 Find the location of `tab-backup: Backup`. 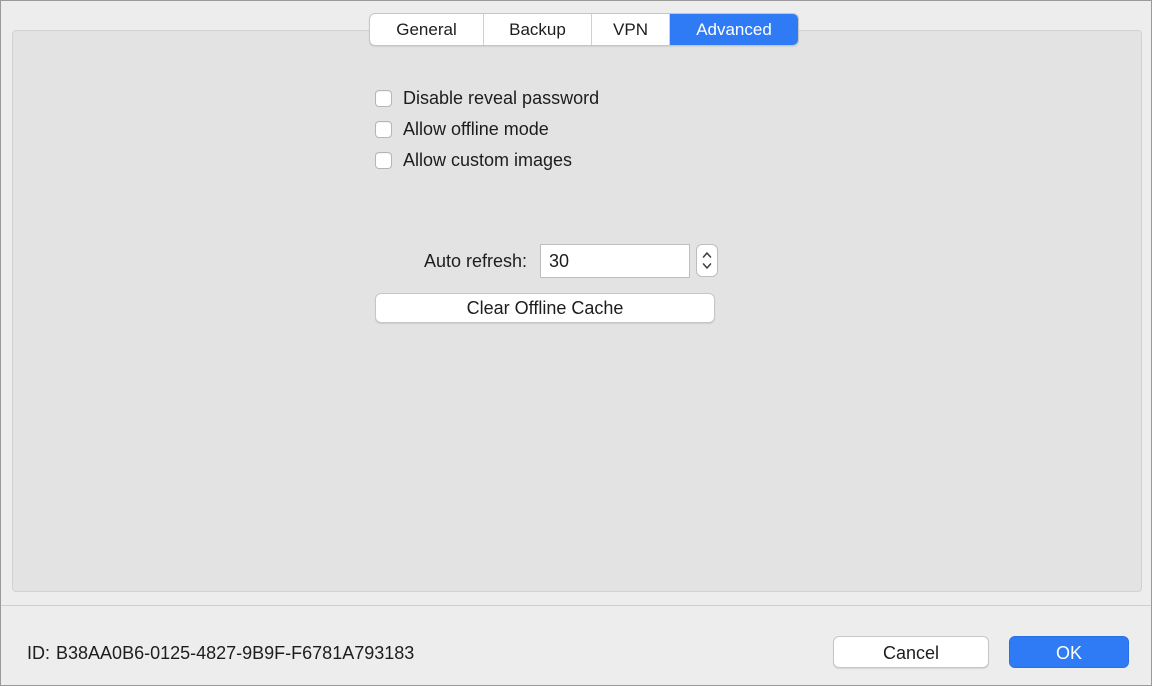

tab-backup: Backup is located at coordinates (538, 29).